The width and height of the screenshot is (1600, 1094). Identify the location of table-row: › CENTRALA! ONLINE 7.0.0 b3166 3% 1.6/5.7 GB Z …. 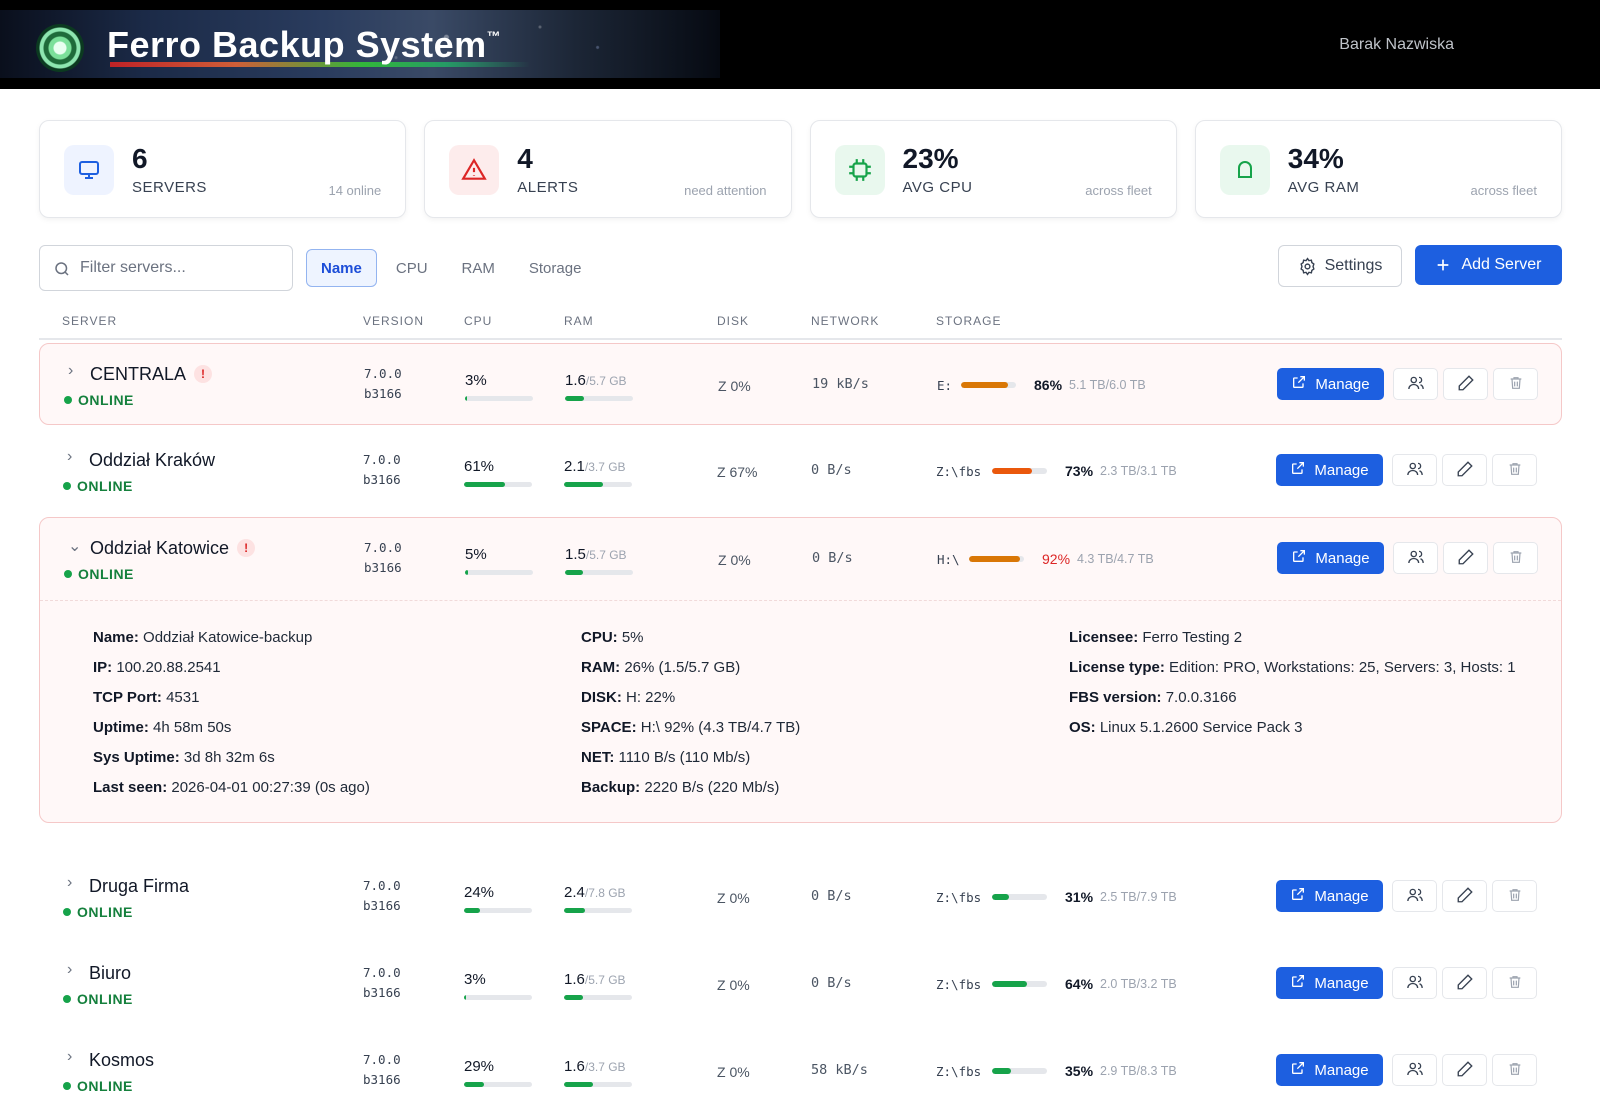
(800, 384).